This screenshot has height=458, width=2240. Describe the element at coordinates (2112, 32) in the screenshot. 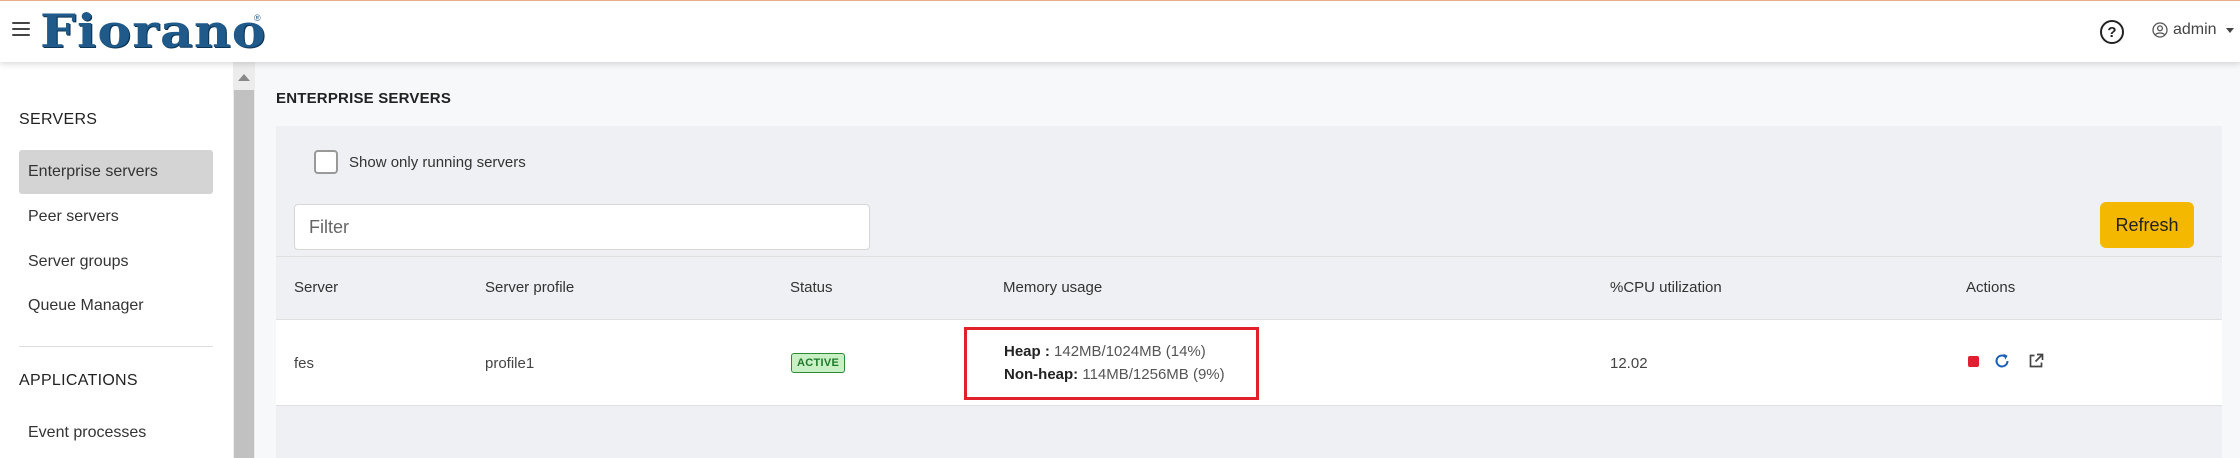

I see `help-icon: ?` at that location.